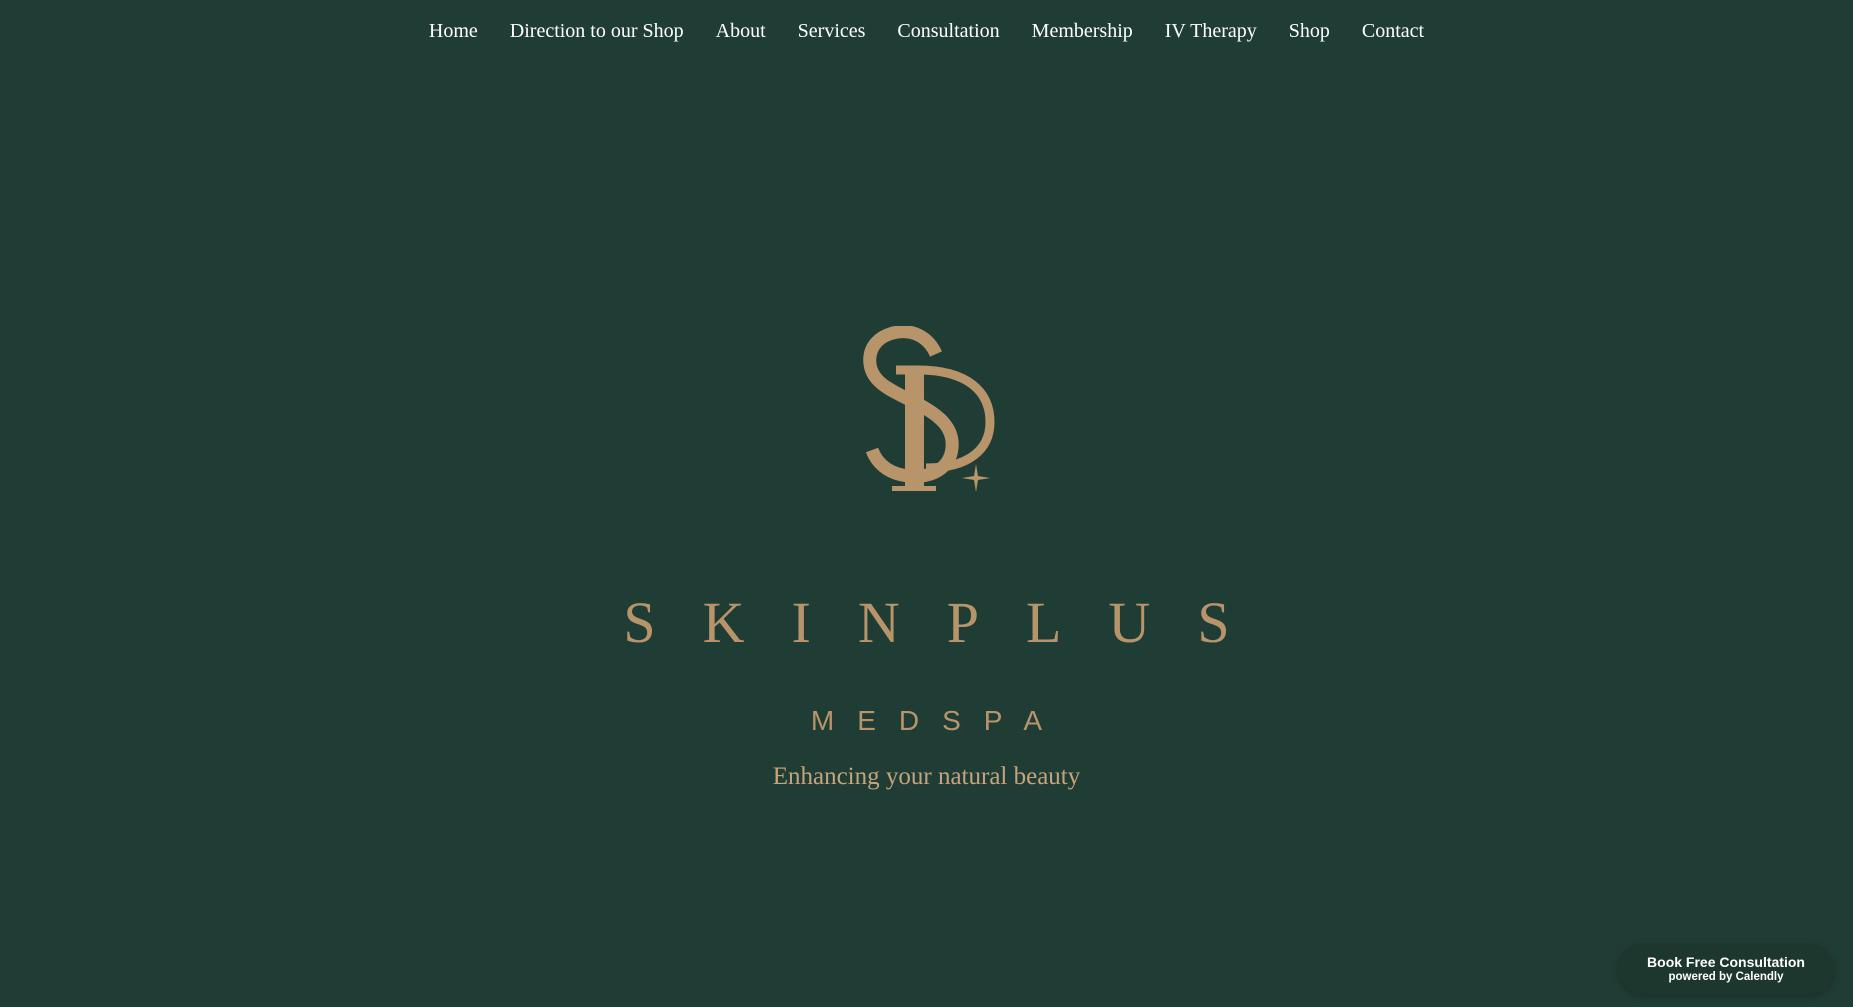 The image size is (1853, 1007). I want to click on calendly-powered-by: powered by Calendly, so click(1726, 977).